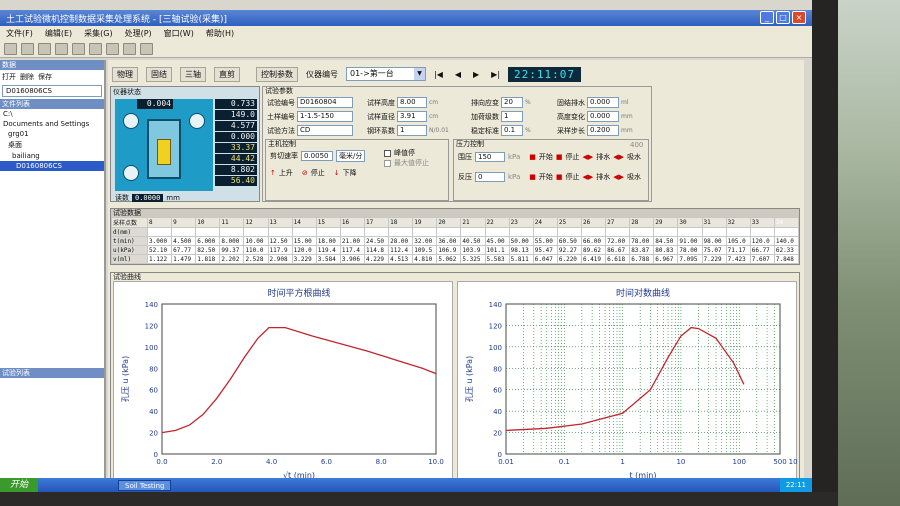 Image resolution: width=900 pixels, height=506 pixels. What do you see at coordinates (350, 173) in the screenshot?
I see `down-button: 下降` at bounding box center [350, 173].